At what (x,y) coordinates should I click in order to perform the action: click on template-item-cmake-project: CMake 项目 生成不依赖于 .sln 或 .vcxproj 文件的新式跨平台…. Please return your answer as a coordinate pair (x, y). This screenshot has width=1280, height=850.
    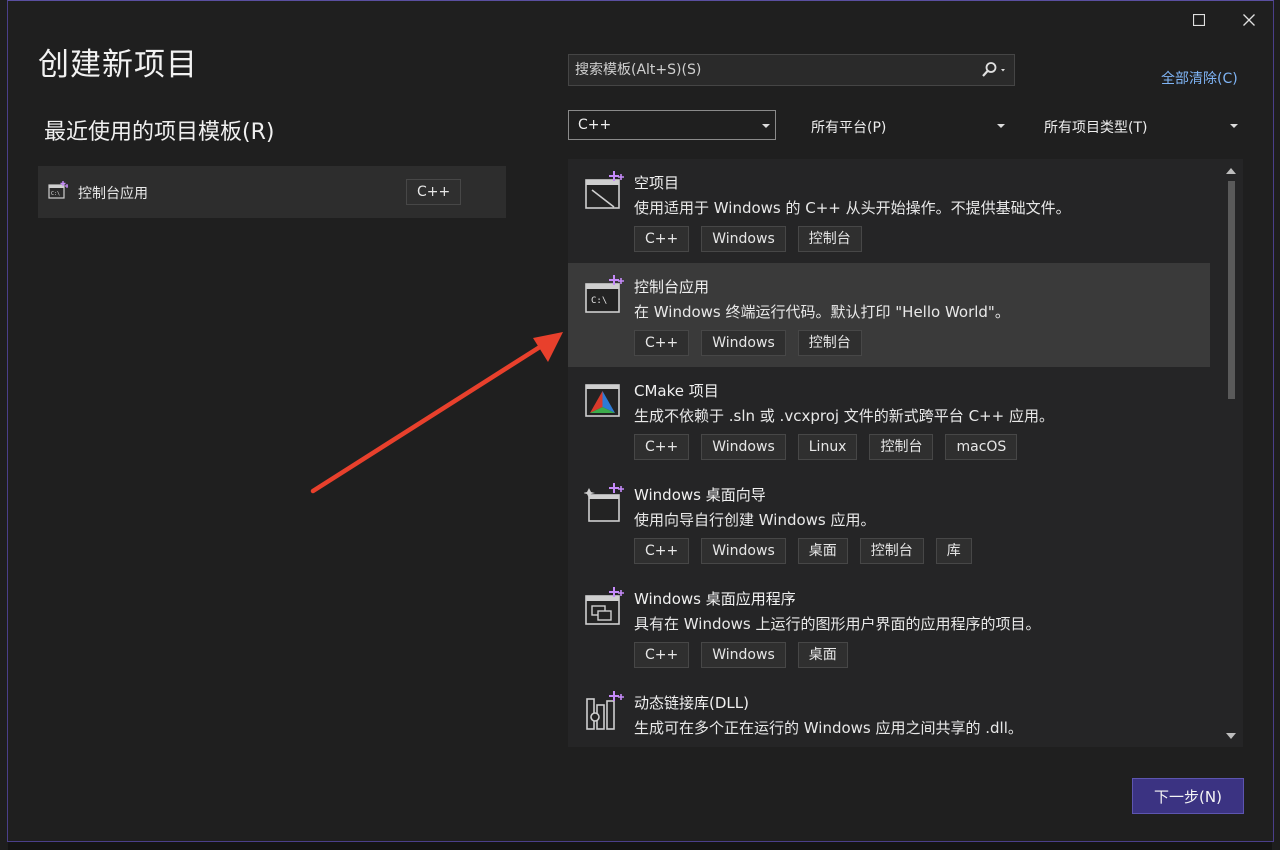
    Looking at the image, I should click on (889, 419).